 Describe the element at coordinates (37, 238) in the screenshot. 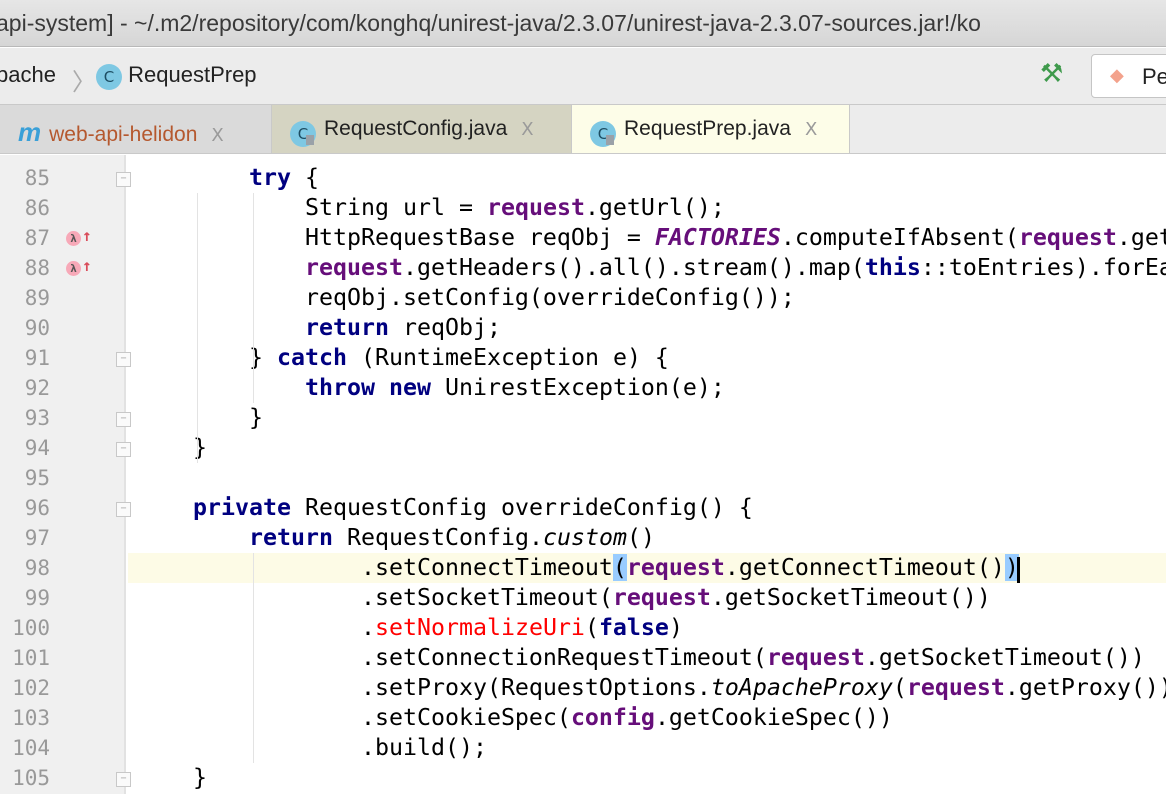

I see `line-number-text: 87` at that location.